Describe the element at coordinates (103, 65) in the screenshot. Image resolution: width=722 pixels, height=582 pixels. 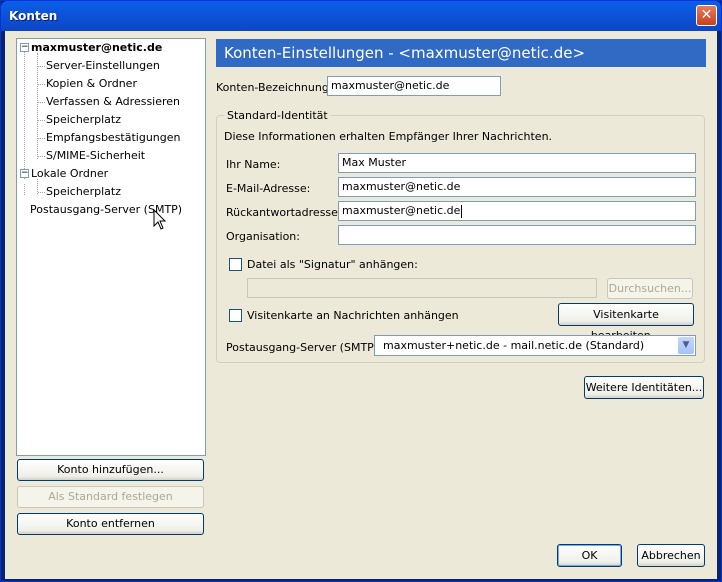
I see `tree-item-label: Server-Einstellungen` at that location.